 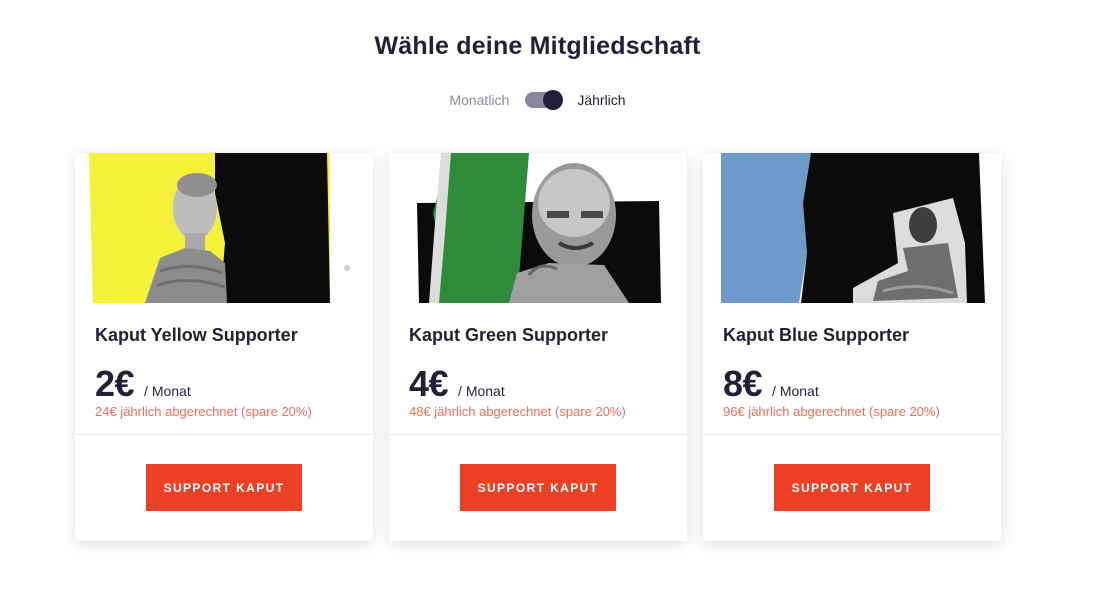 What do you see at coordinates (553, 100) in the screenshot?
I see `switch-knob` at bounding box center [553, 100].